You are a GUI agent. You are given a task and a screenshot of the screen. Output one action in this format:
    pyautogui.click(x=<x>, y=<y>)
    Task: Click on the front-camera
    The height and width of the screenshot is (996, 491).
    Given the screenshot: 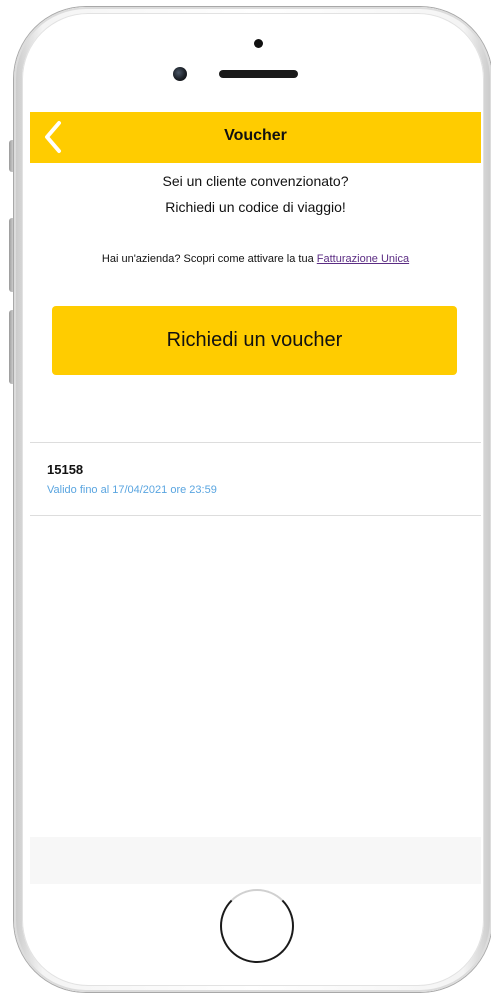 What is the action you would take?
    pyautogui.click(x=180, y=74)
    